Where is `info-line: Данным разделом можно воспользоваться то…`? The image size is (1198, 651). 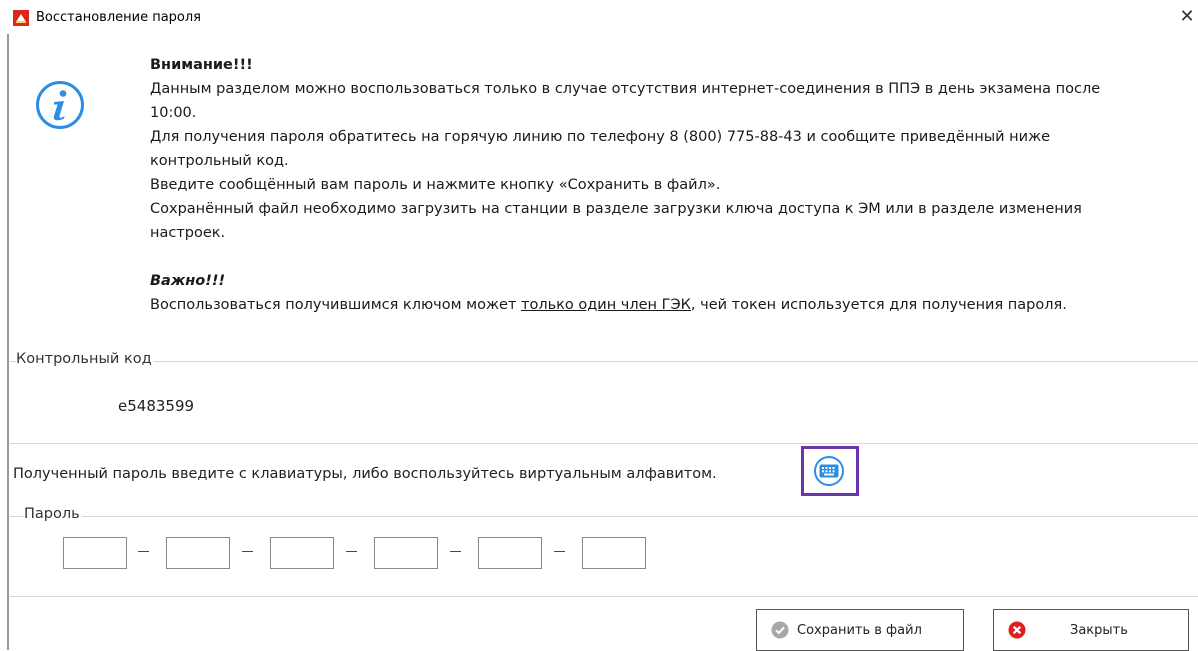 info-line: Данным разделом можно воспользоваться то… is located at coordinates (625, 89).